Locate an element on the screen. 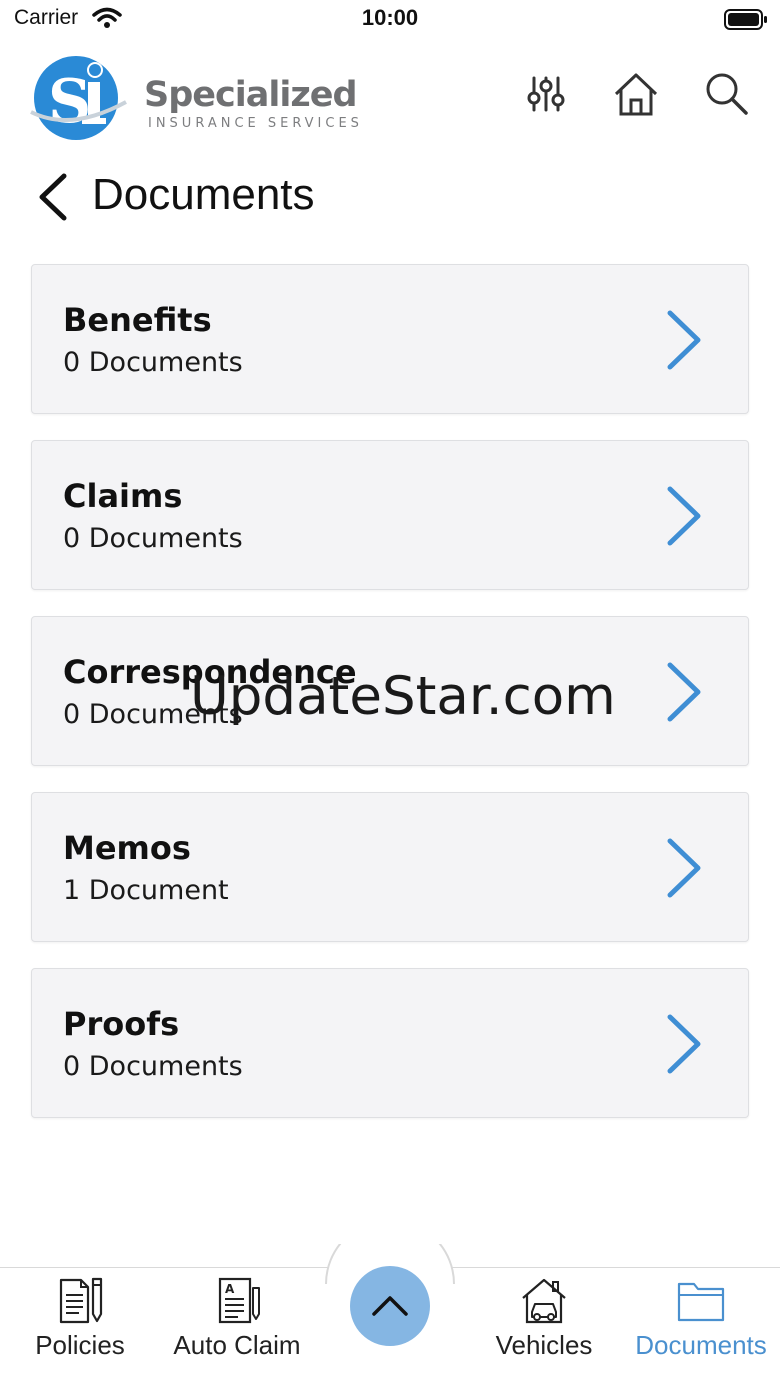 The image size is (780, 1388). folder-icon is located at coordinates (701, 1302).